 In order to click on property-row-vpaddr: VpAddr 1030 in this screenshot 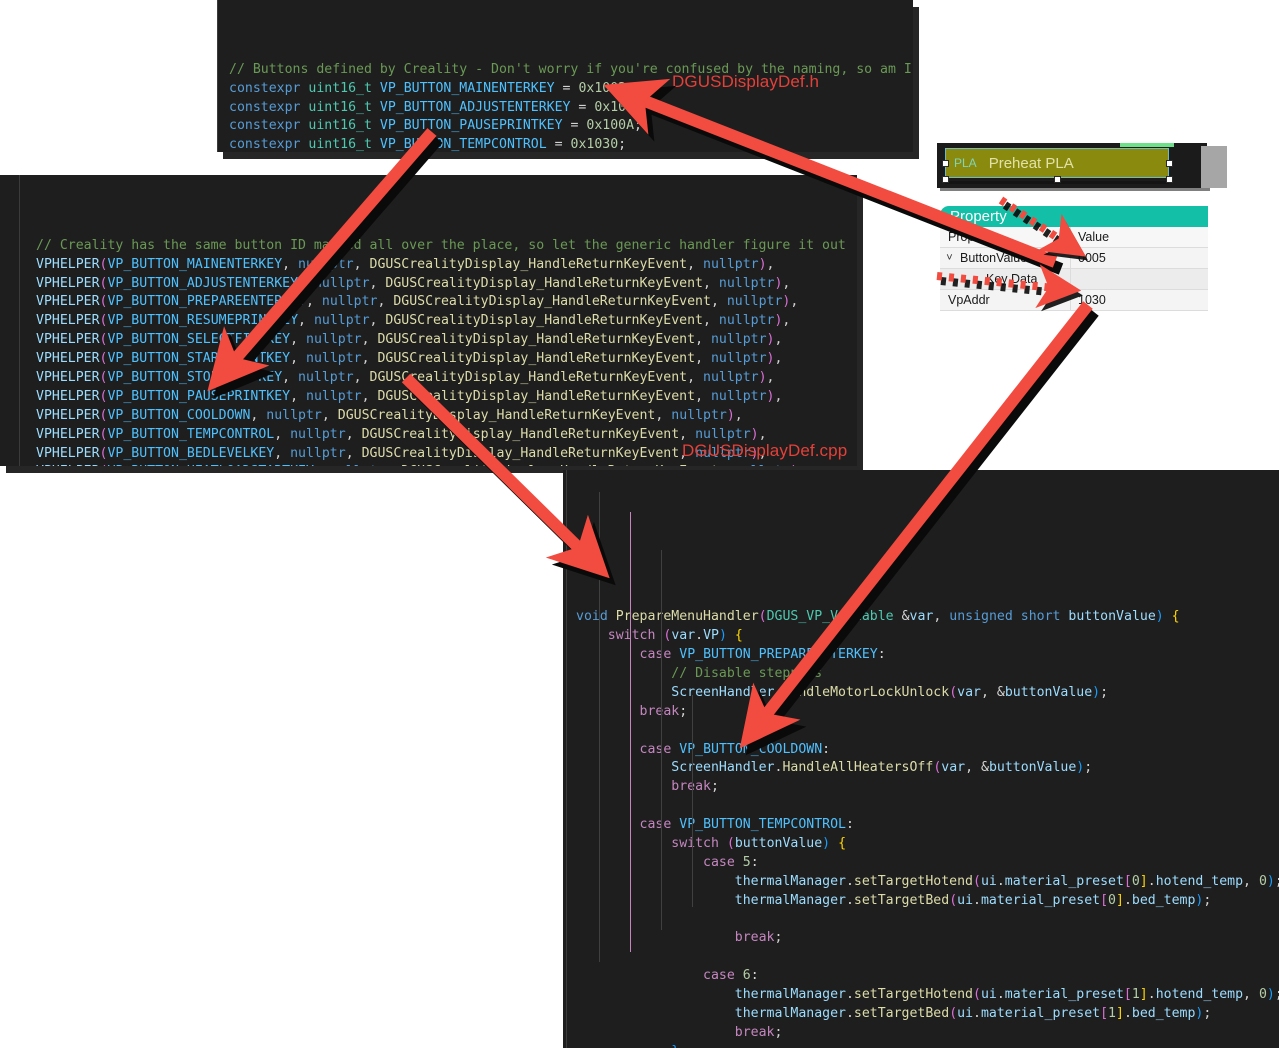, I will do `click(1074, 300)`.